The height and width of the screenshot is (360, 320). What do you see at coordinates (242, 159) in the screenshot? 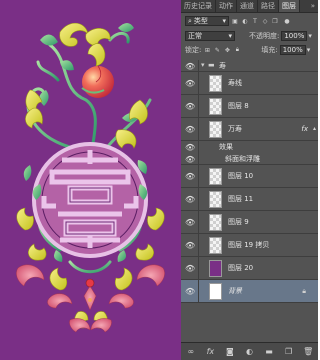
I see `effect-bevel-emboss-label: 斜面和浮雕` at bounding box center [242, 159].